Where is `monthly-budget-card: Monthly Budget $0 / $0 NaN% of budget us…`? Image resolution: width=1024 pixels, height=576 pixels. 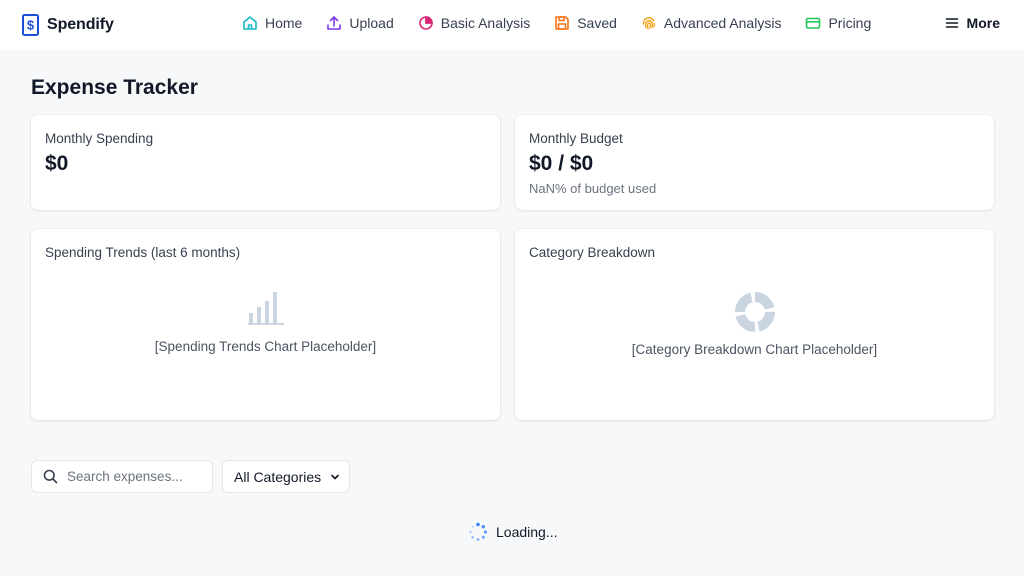
monthly-budget-card: Monthly Budget $0 / $0 NaN% of budget us… is located at coordinates (754, 162).